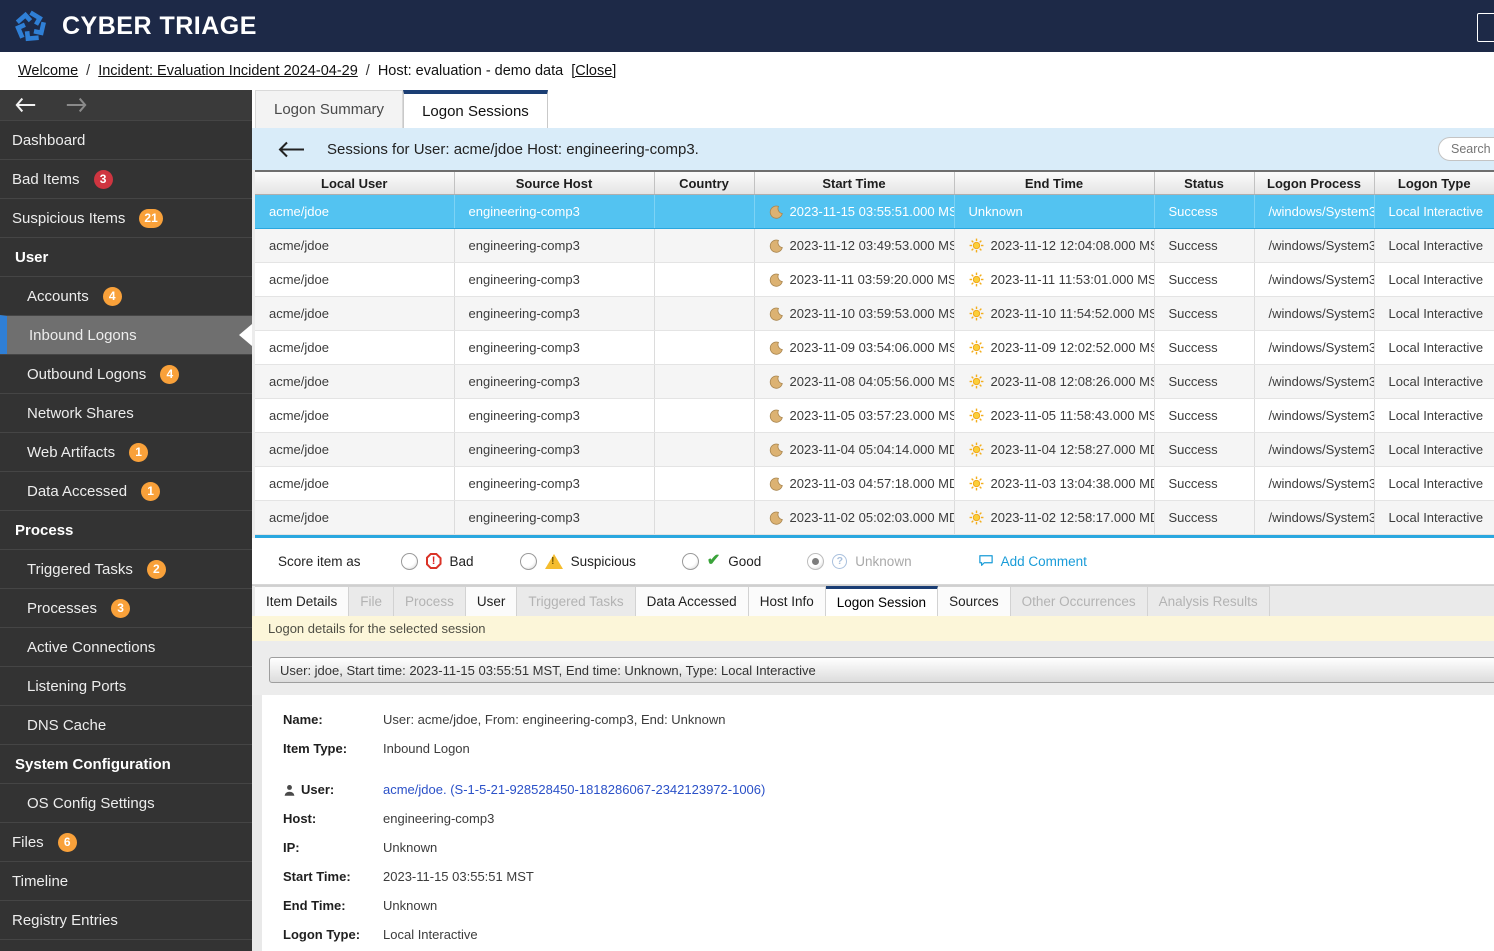  Describe the element at coordinates (257, 823) in the screenshot. I see `details-scrollbar` at that location.